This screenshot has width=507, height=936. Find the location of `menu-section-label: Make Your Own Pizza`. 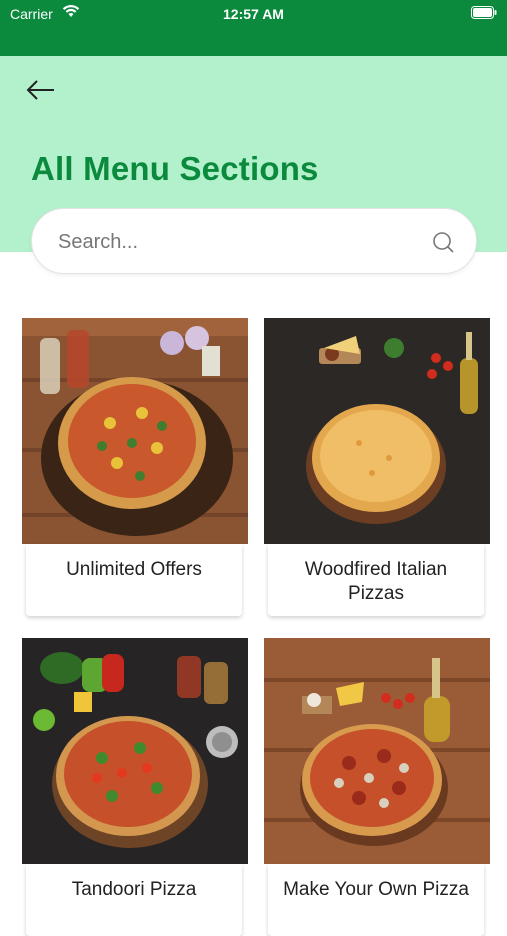

menu-section-label: Make Your Own Pizza is located at coordinates (376, 889).